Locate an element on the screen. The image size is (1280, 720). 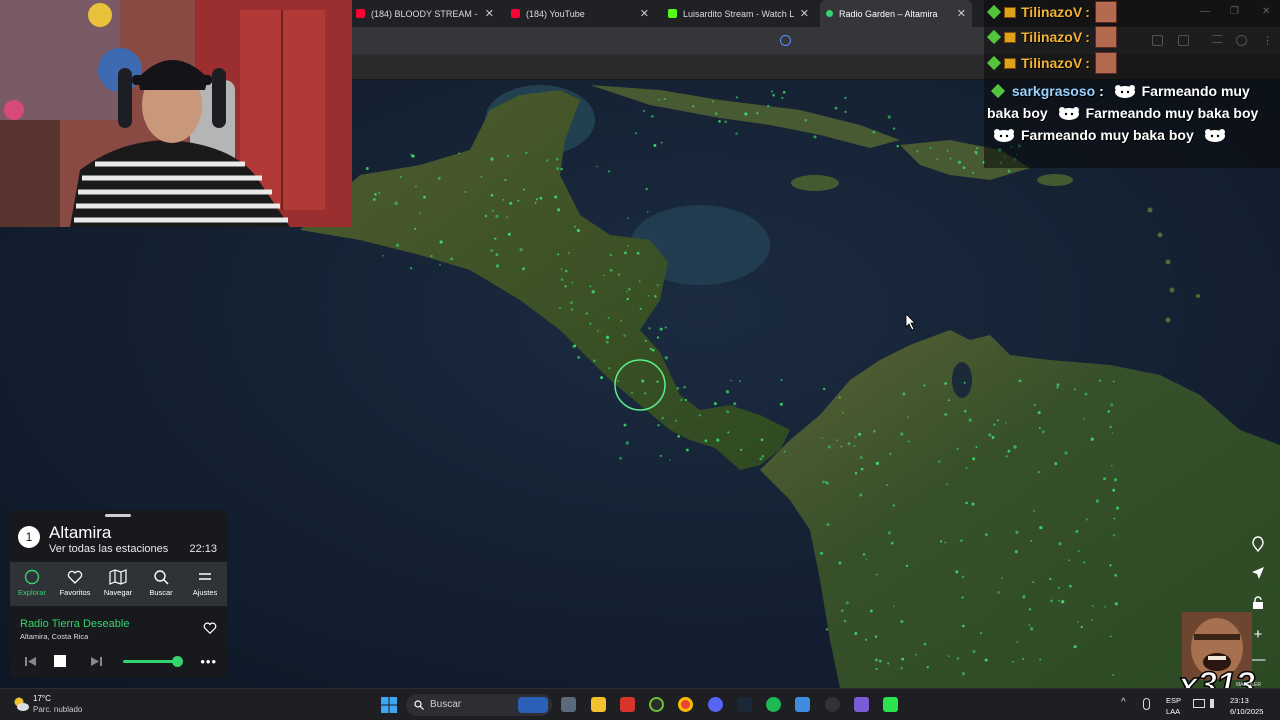
station-name: Radio Tierra Deseable is located at coordinates (74, 624).